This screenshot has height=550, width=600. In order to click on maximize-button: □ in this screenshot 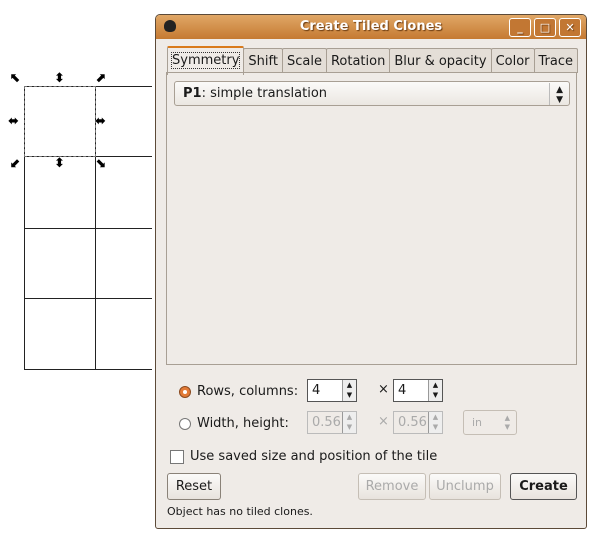, I will do `click(545, 27)`.